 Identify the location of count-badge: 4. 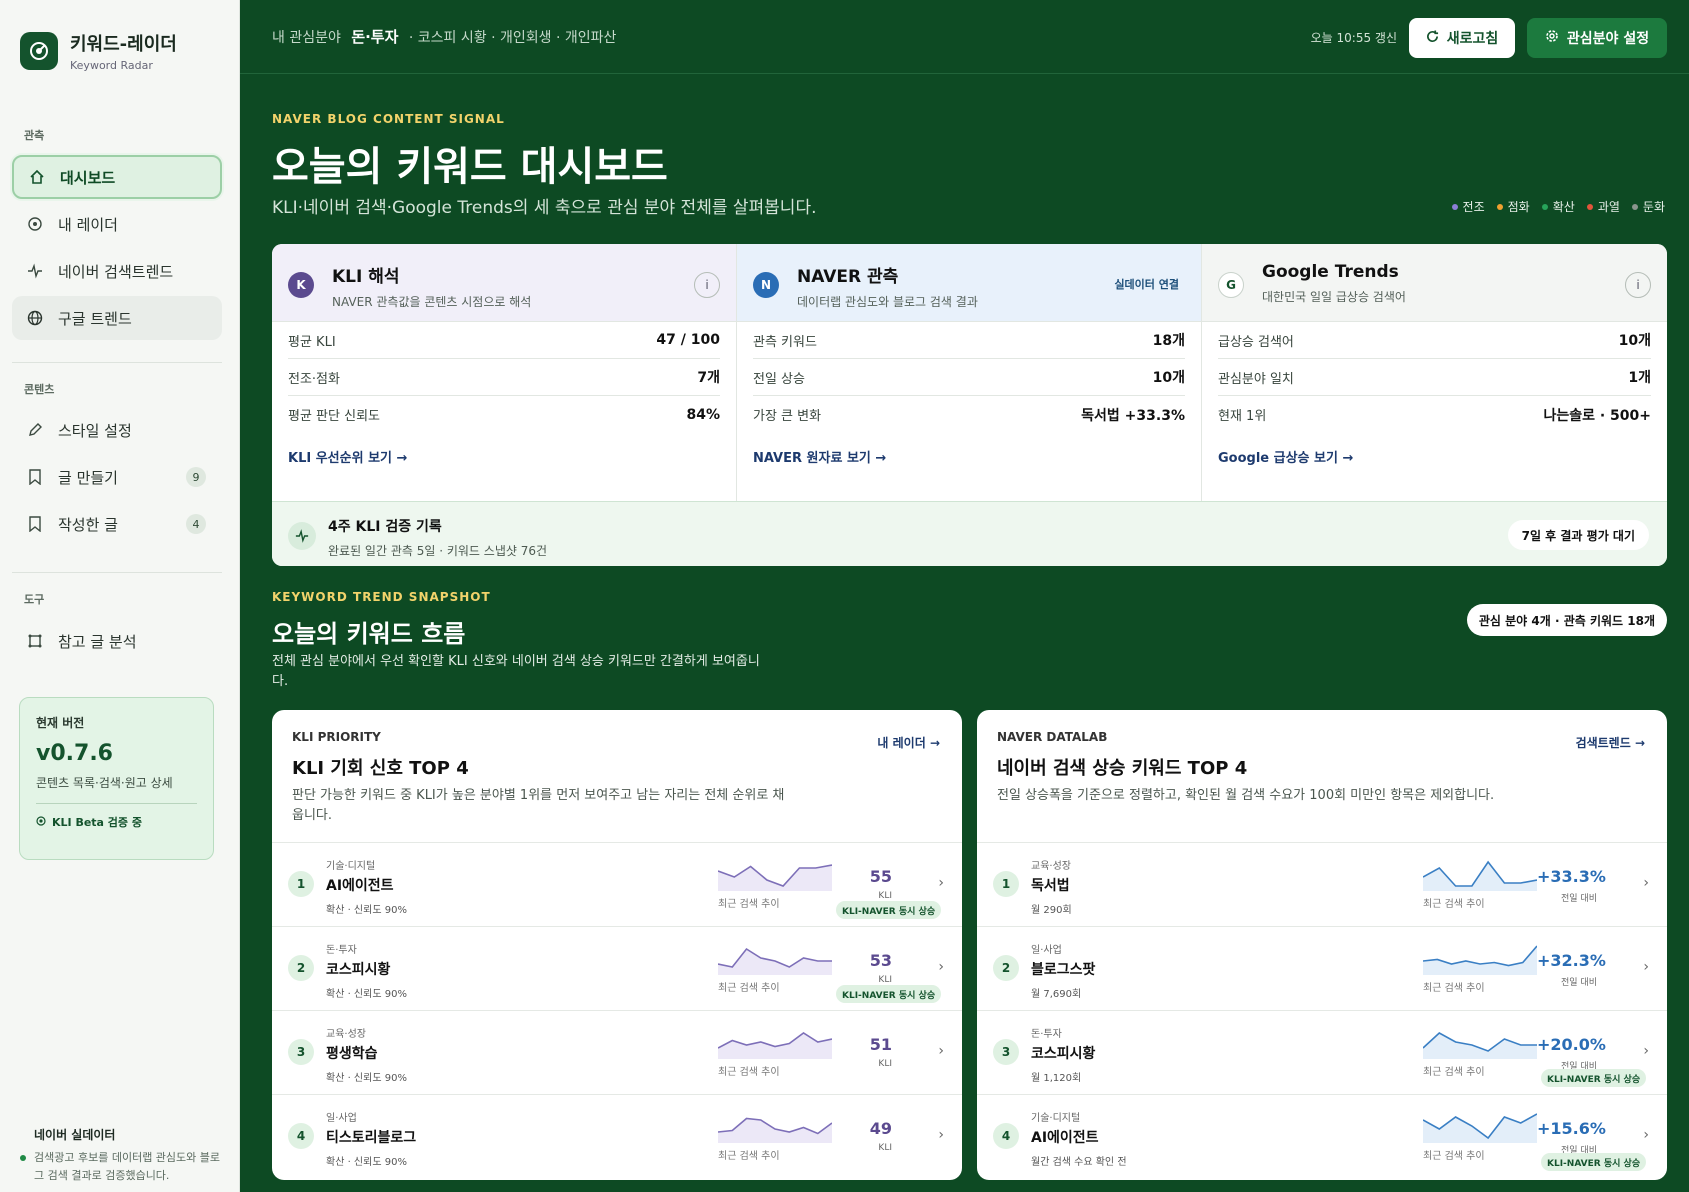
(196, 524).